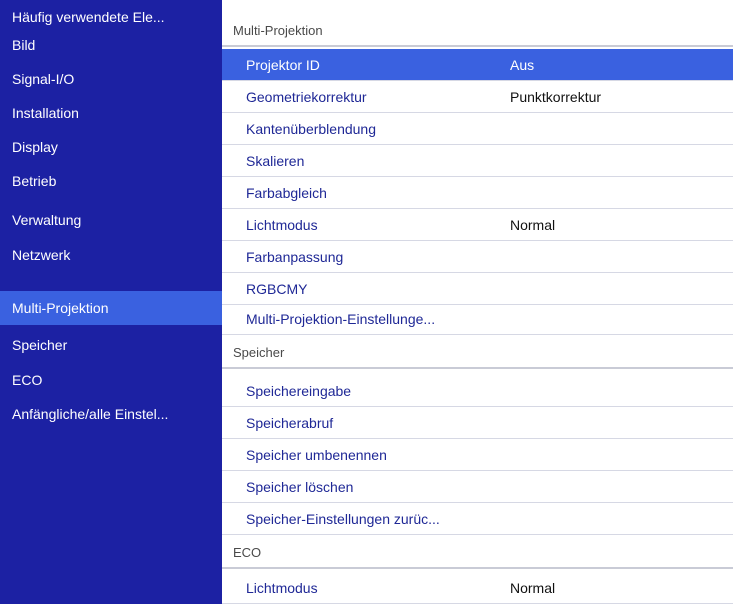 The image size is (733, 604). I want to click on item-label: RGBCMY, so click(277, 289).